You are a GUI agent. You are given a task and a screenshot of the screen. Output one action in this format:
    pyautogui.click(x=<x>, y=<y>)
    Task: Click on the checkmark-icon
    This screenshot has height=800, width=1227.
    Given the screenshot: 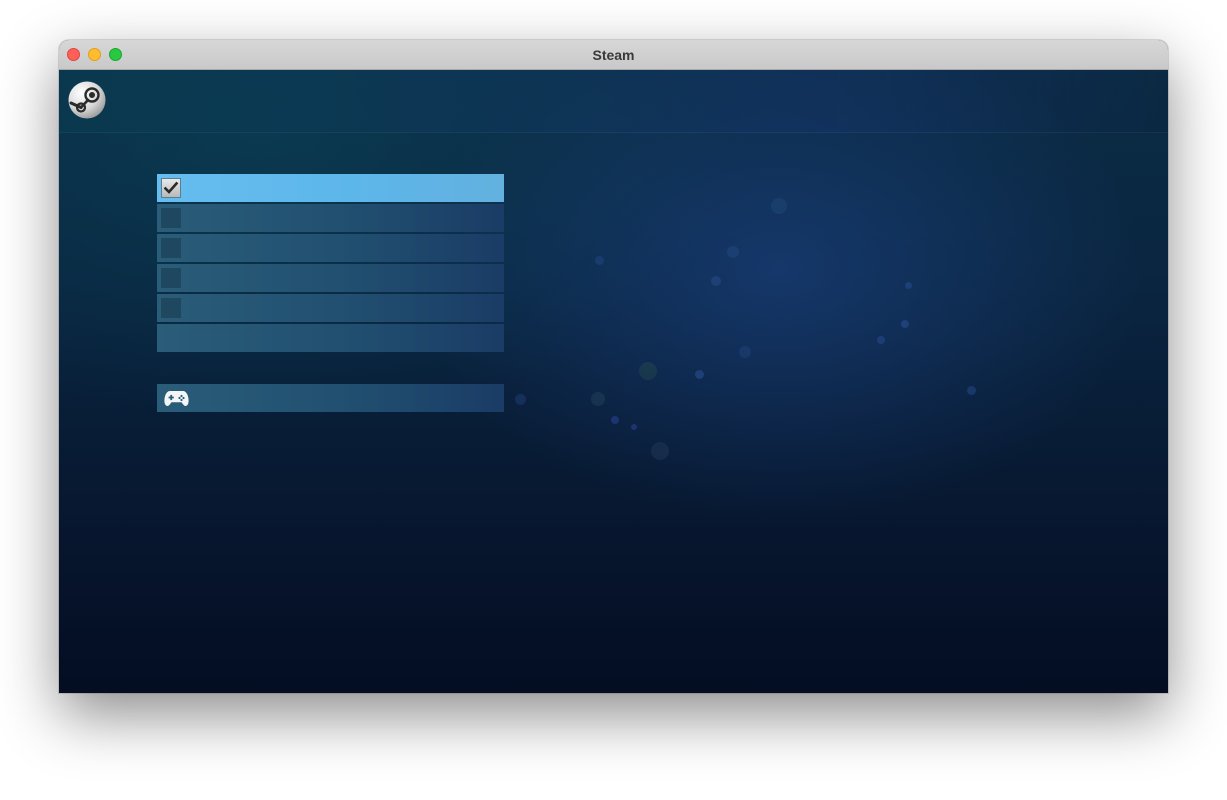 What is the action you would take?
    pyautogui.click(x=171, y=187)
    